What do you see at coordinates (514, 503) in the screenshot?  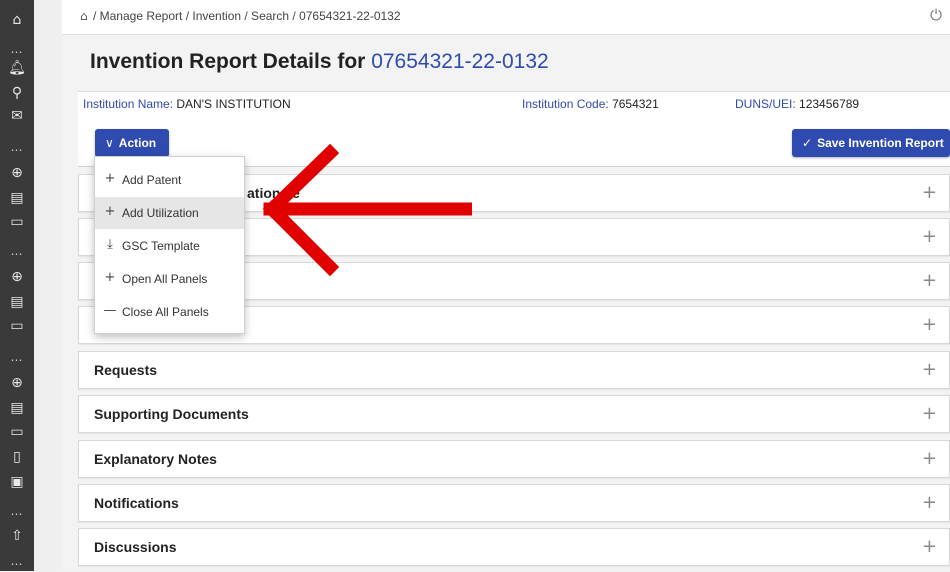 I see `panel-notifications: Notifications +` at bounding box center [514, 503].